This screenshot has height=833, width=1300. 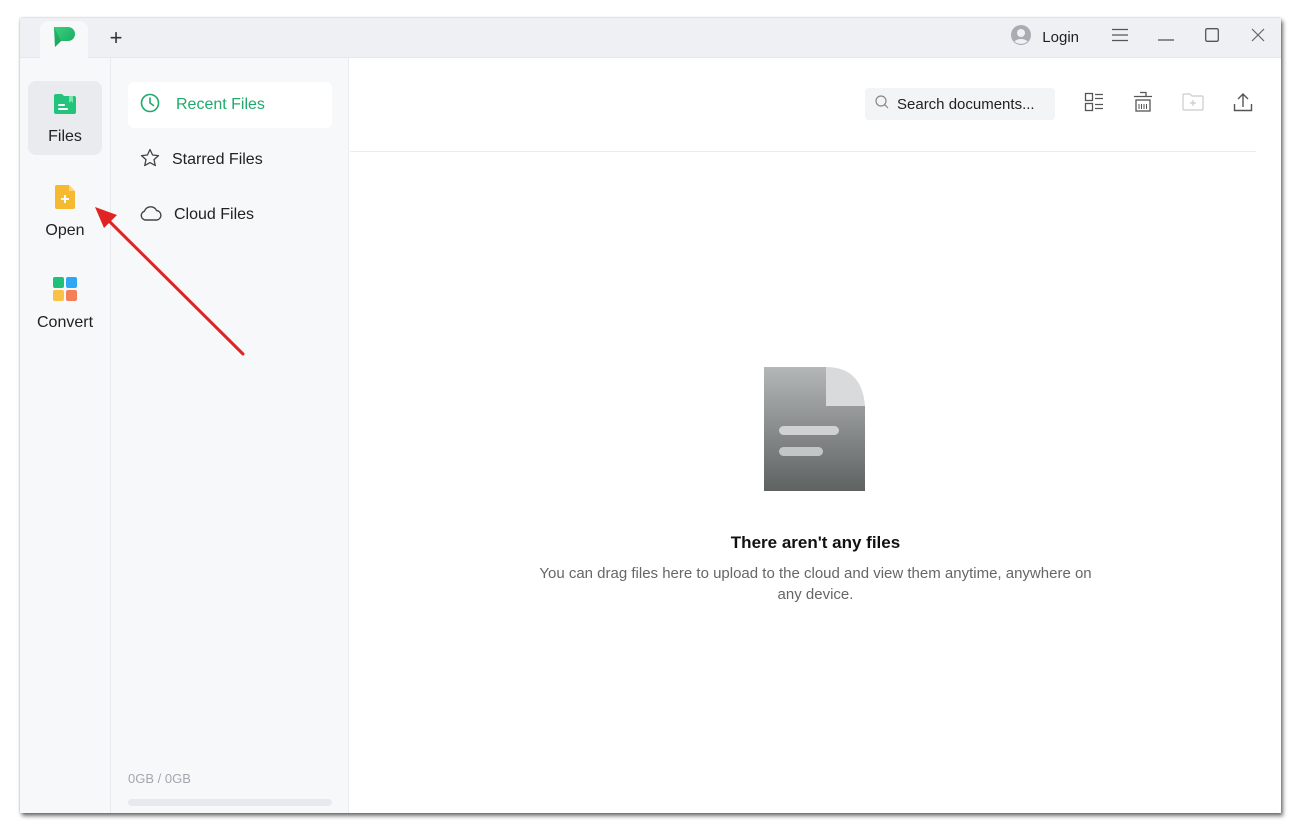 I want to click on app-tab, so click(x=64, y=39).